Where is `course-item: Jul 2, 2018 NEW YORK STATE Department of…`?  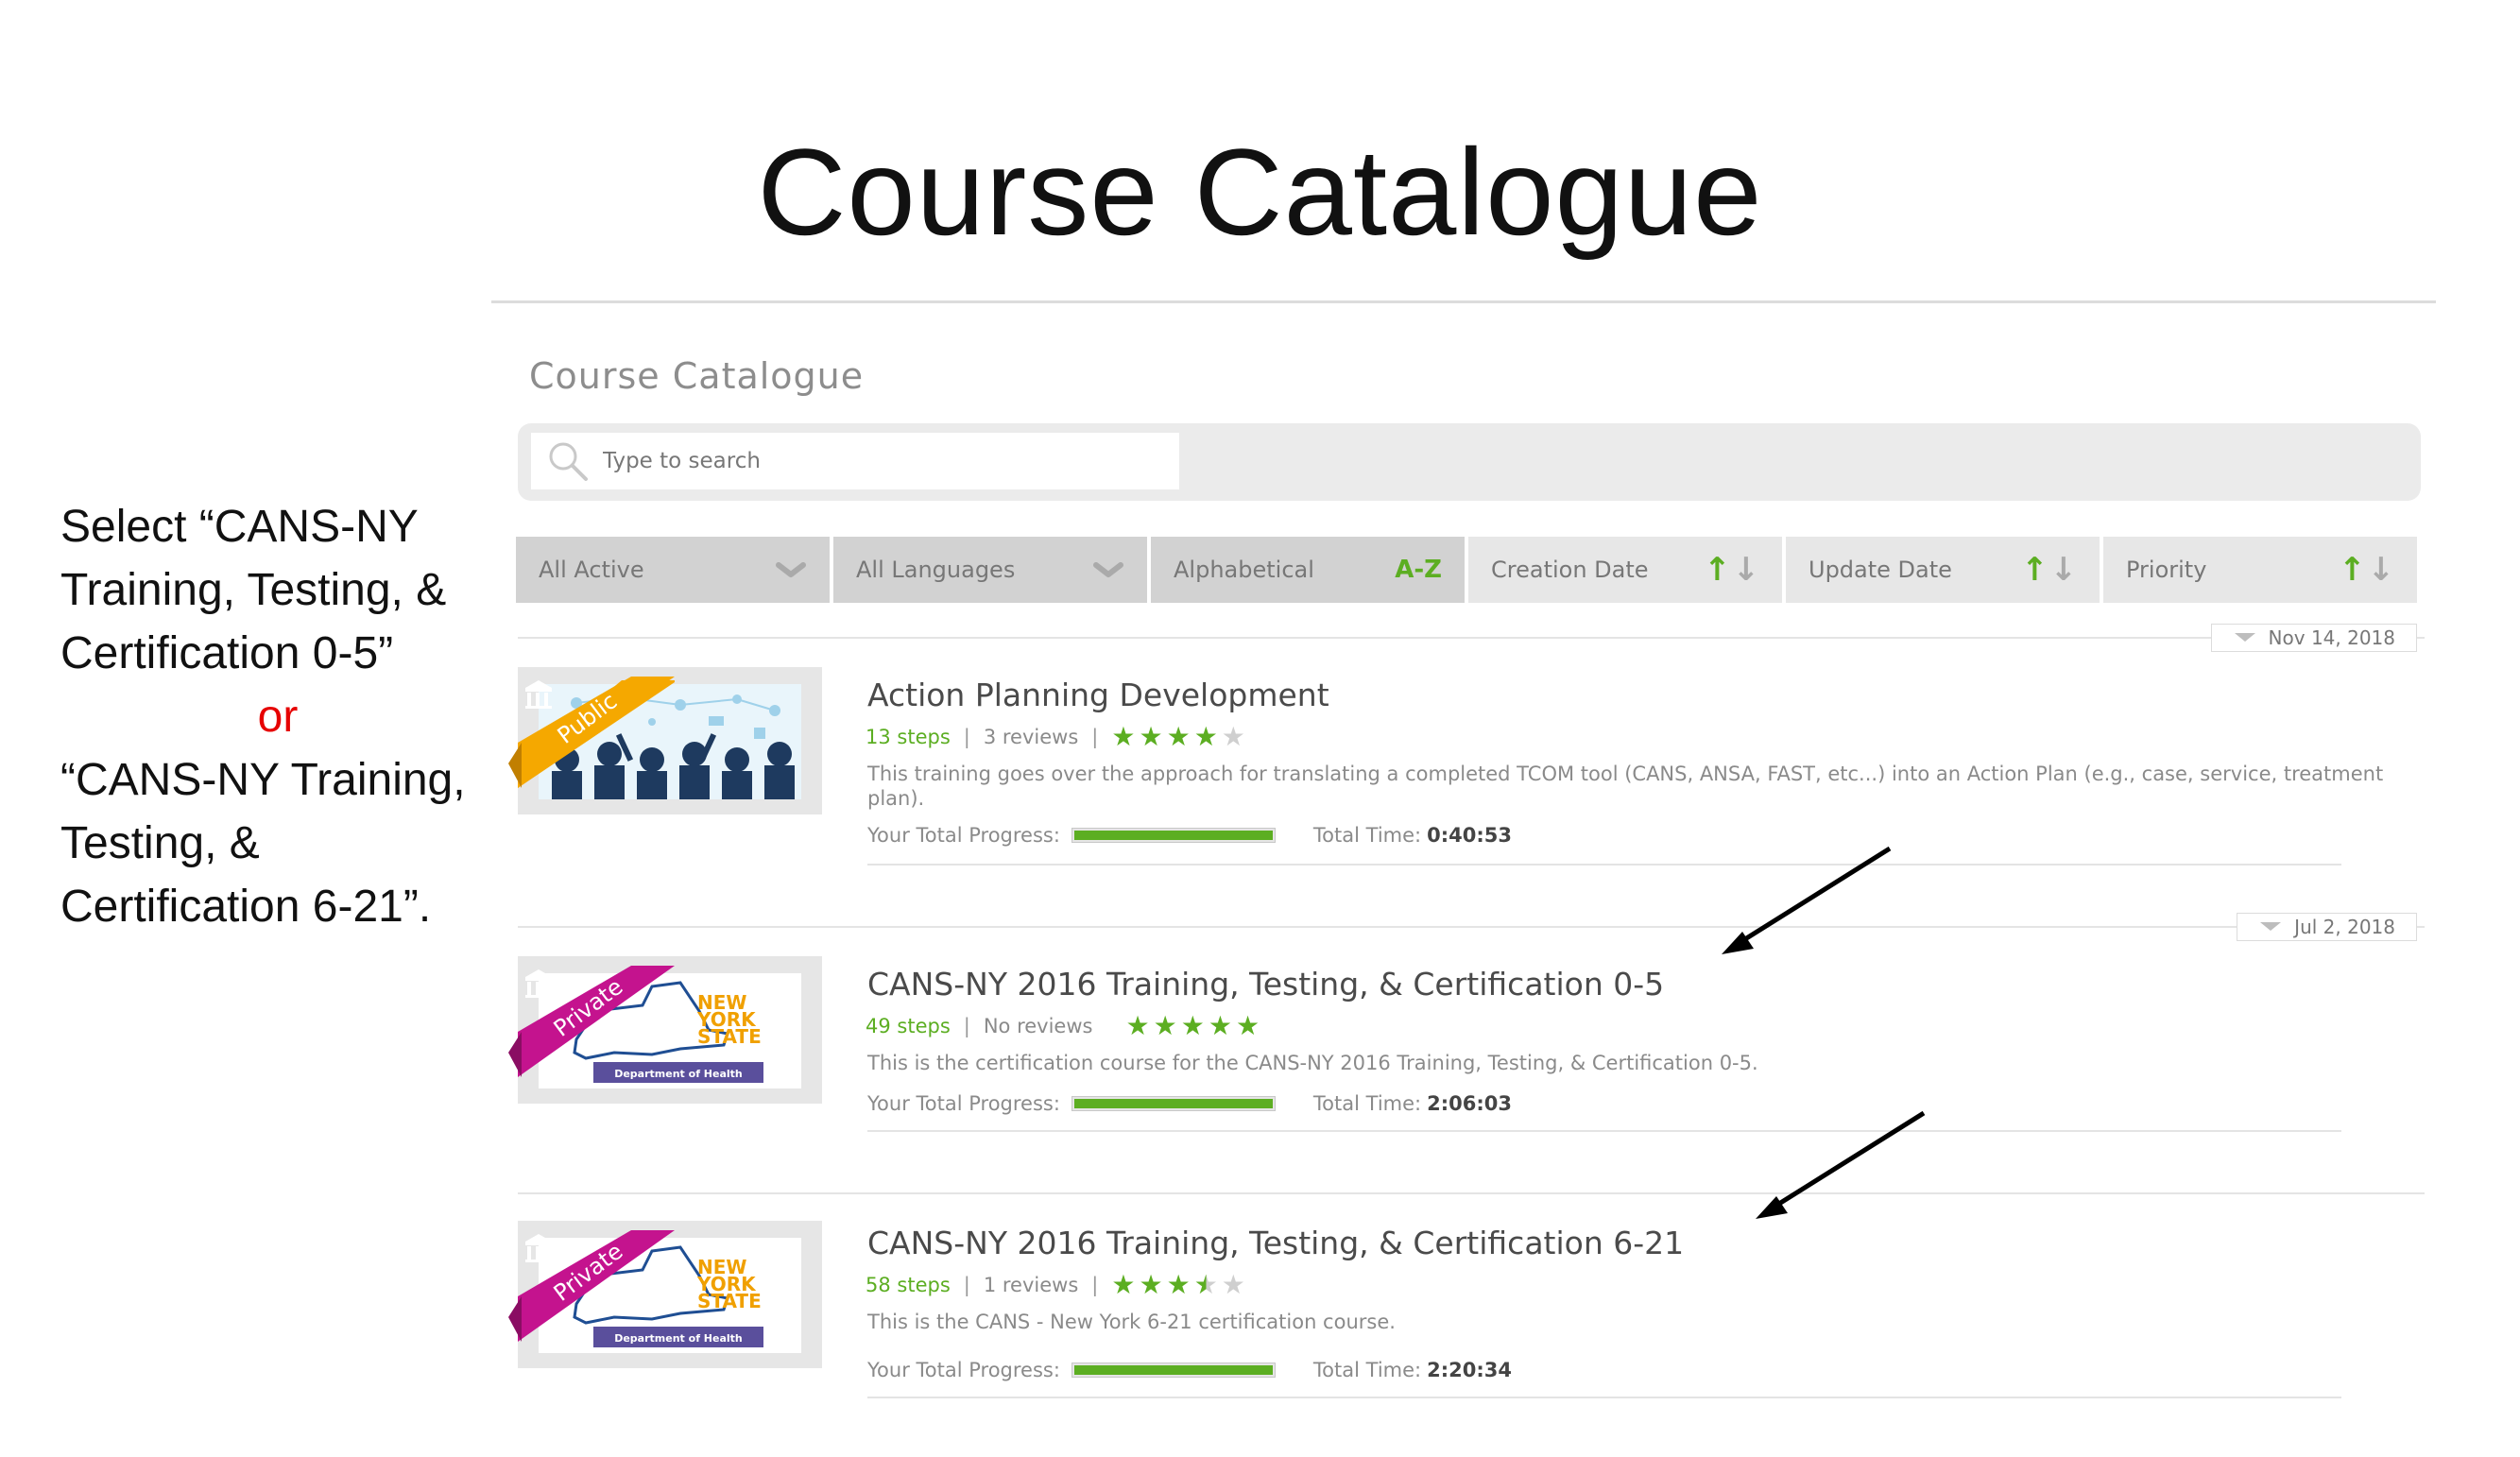
course-item: Jul 2, 2018 NEW YORK STATE Department of… is located at coordinates (1466, 1052).